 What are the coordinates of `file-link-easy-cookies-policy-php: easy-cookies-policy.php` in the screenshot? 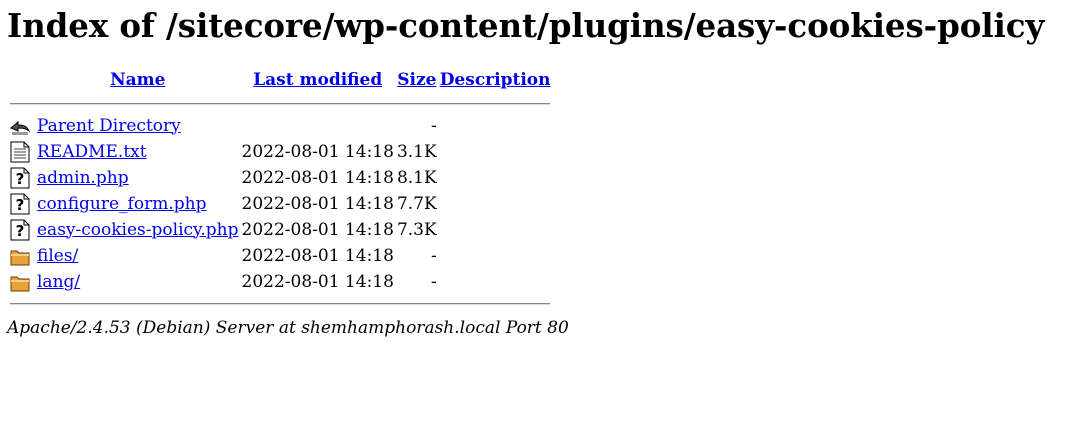 It's located at (138, 230).